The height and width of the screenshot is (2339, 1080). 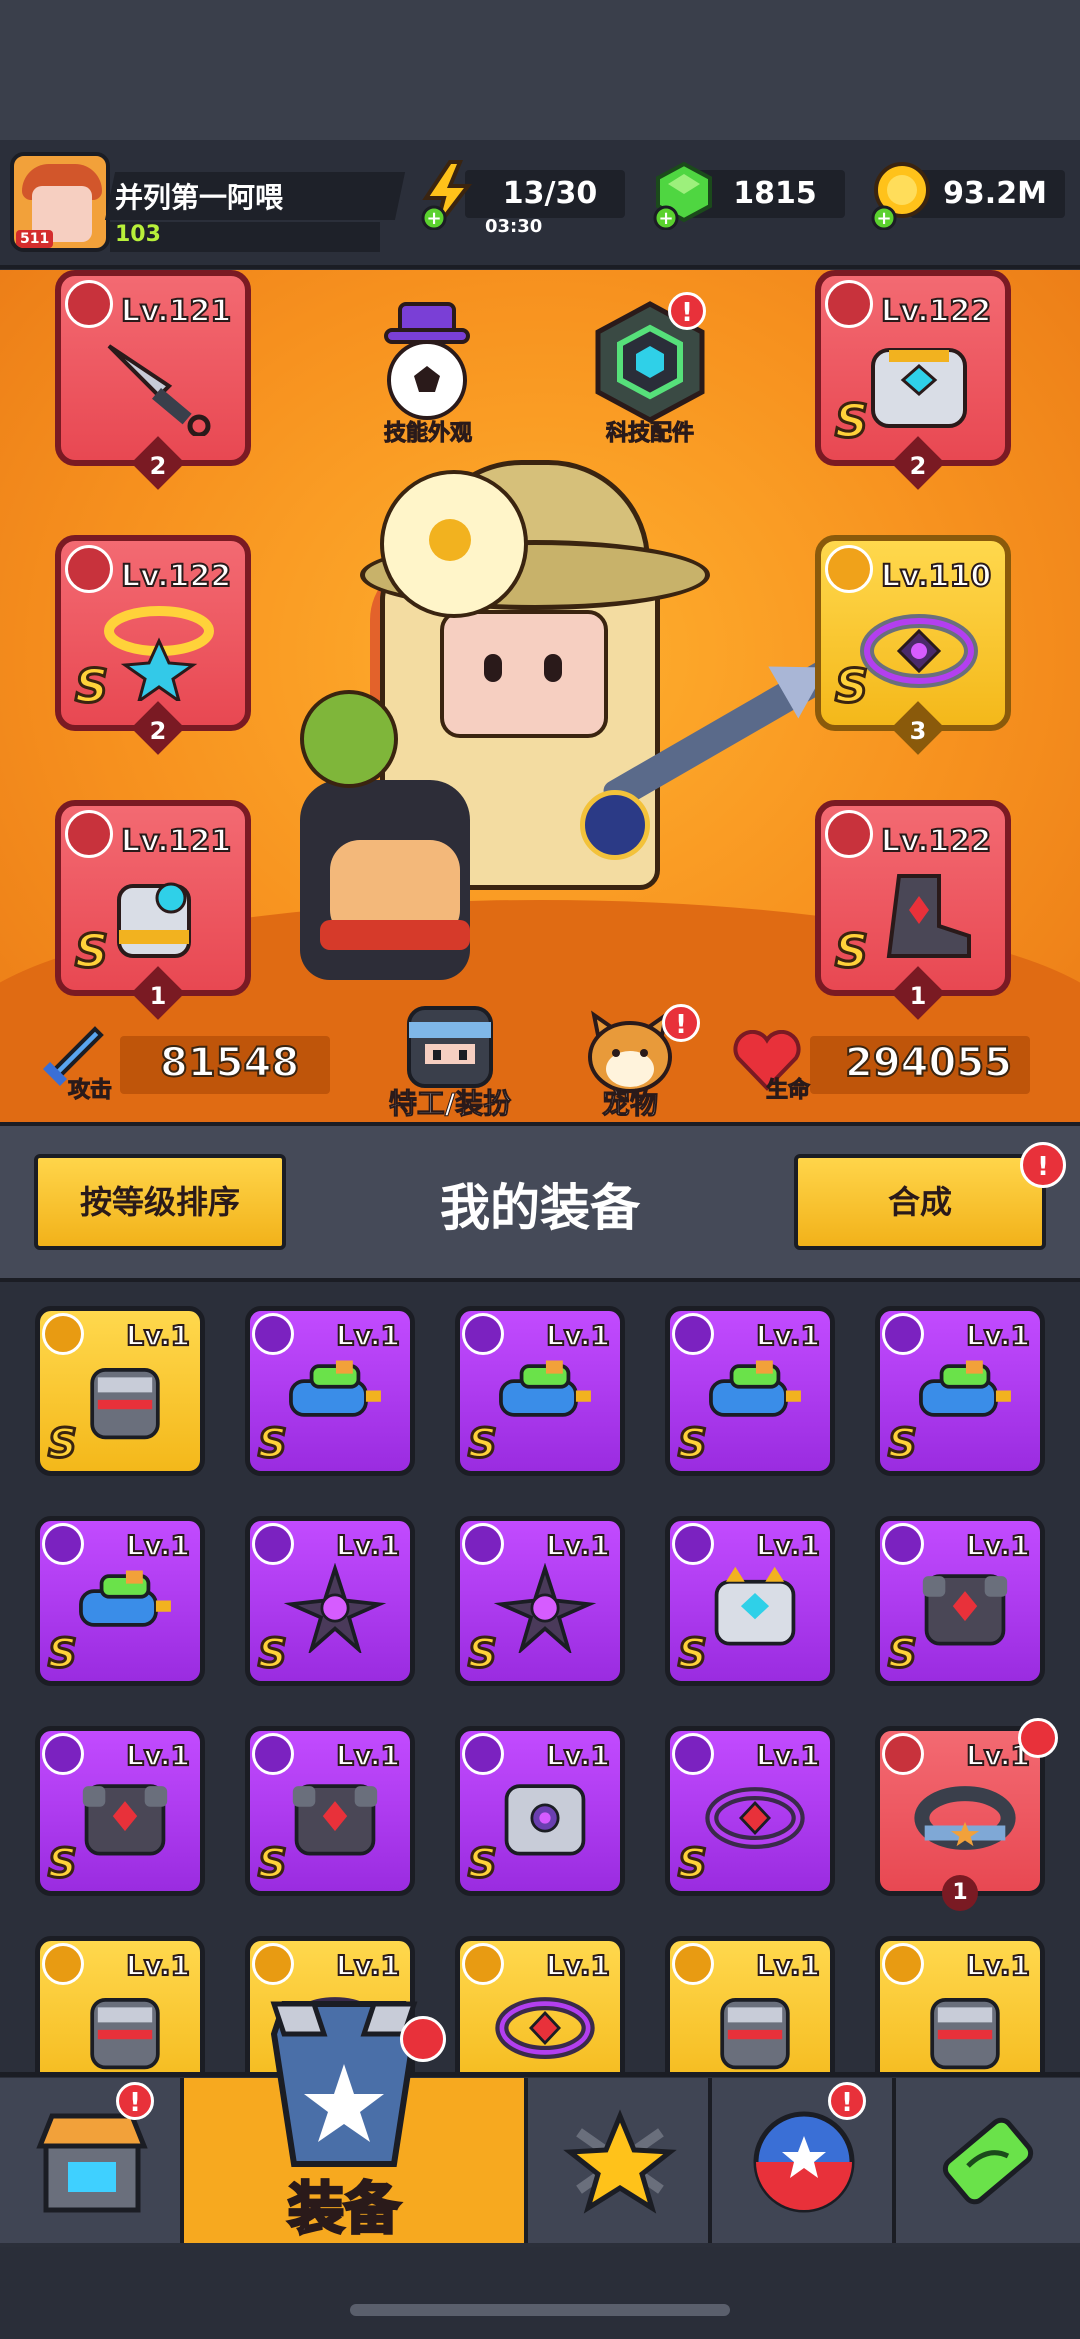 I want to click on soccer-ball-icon, so click(x=427, y=361).